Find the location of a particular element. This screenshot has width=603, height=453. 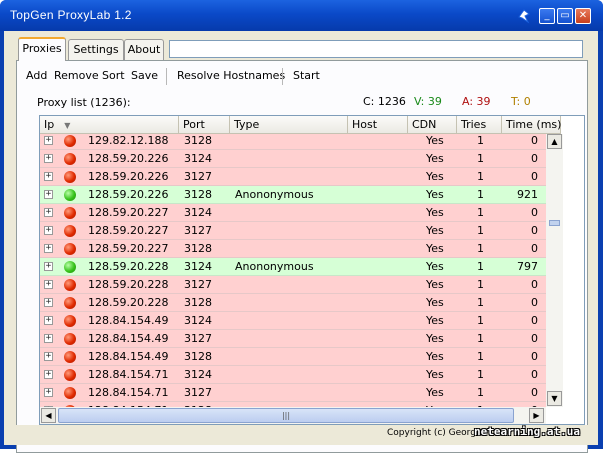

table-row: +128.59.20.227 3127 Yes 1 0 is located at coordinates (293, 231).